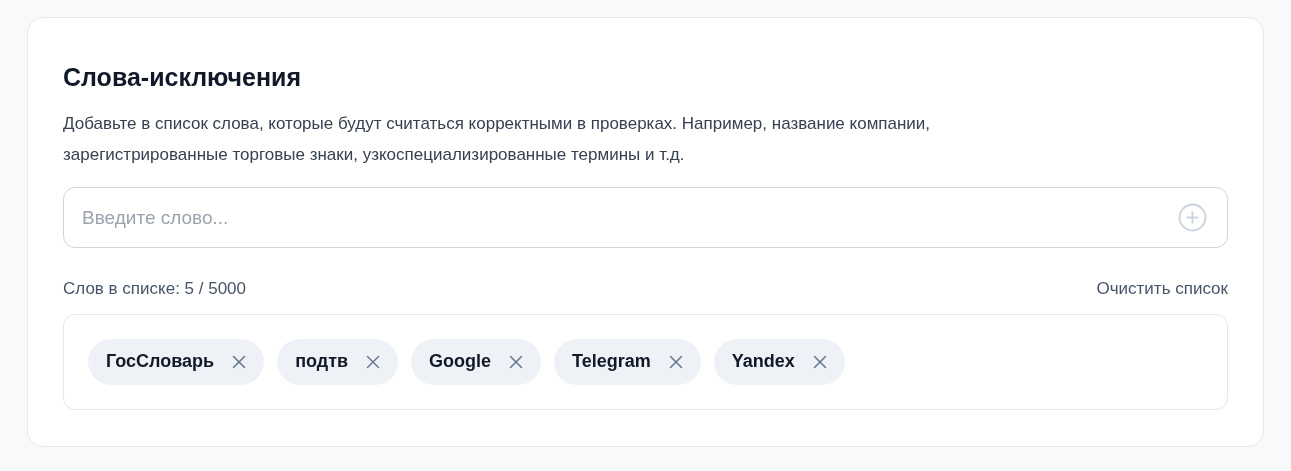  Describe the element at coordinates (763, 361) in the screenshot. I see `tag-label: Yandex` at that location.